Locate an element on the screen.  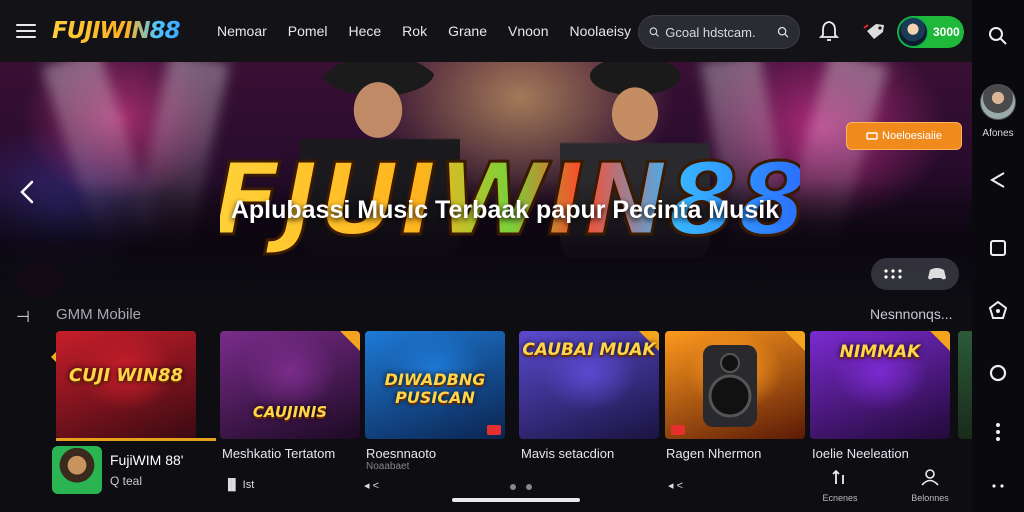
tab-profile: Belonnes is located at coordinates (930, 485).